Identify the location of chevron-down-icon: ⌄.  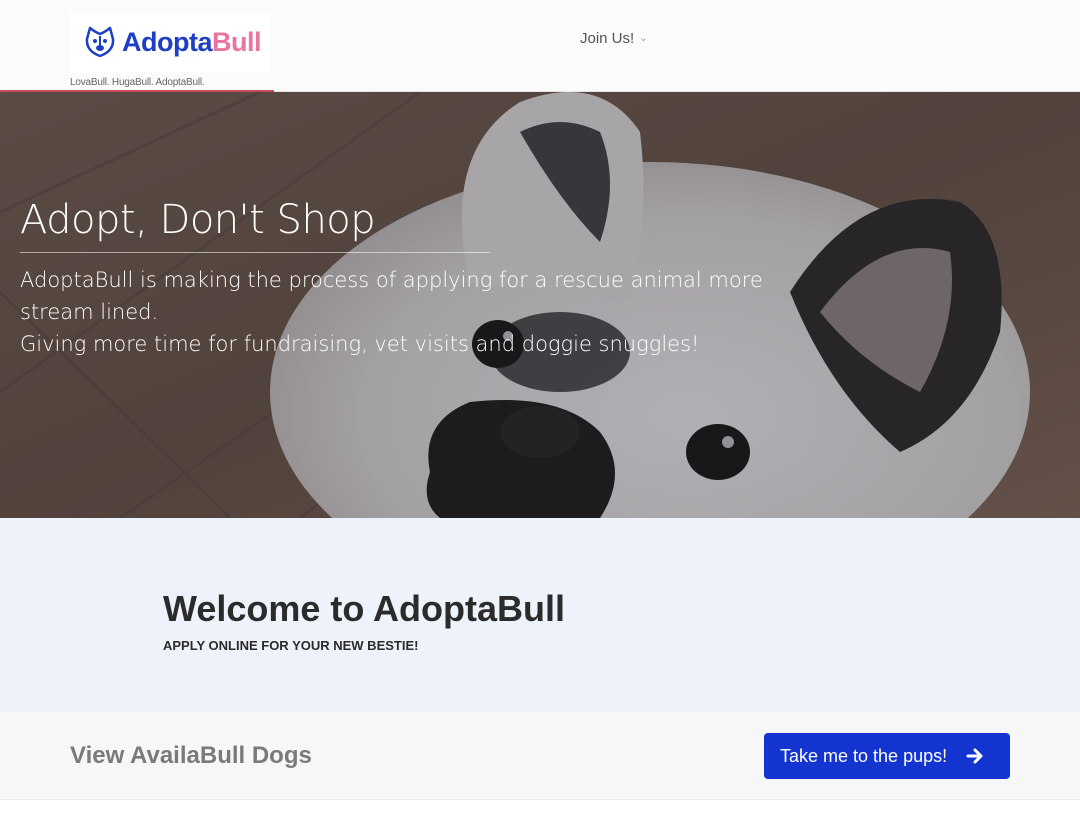
(643, 38).